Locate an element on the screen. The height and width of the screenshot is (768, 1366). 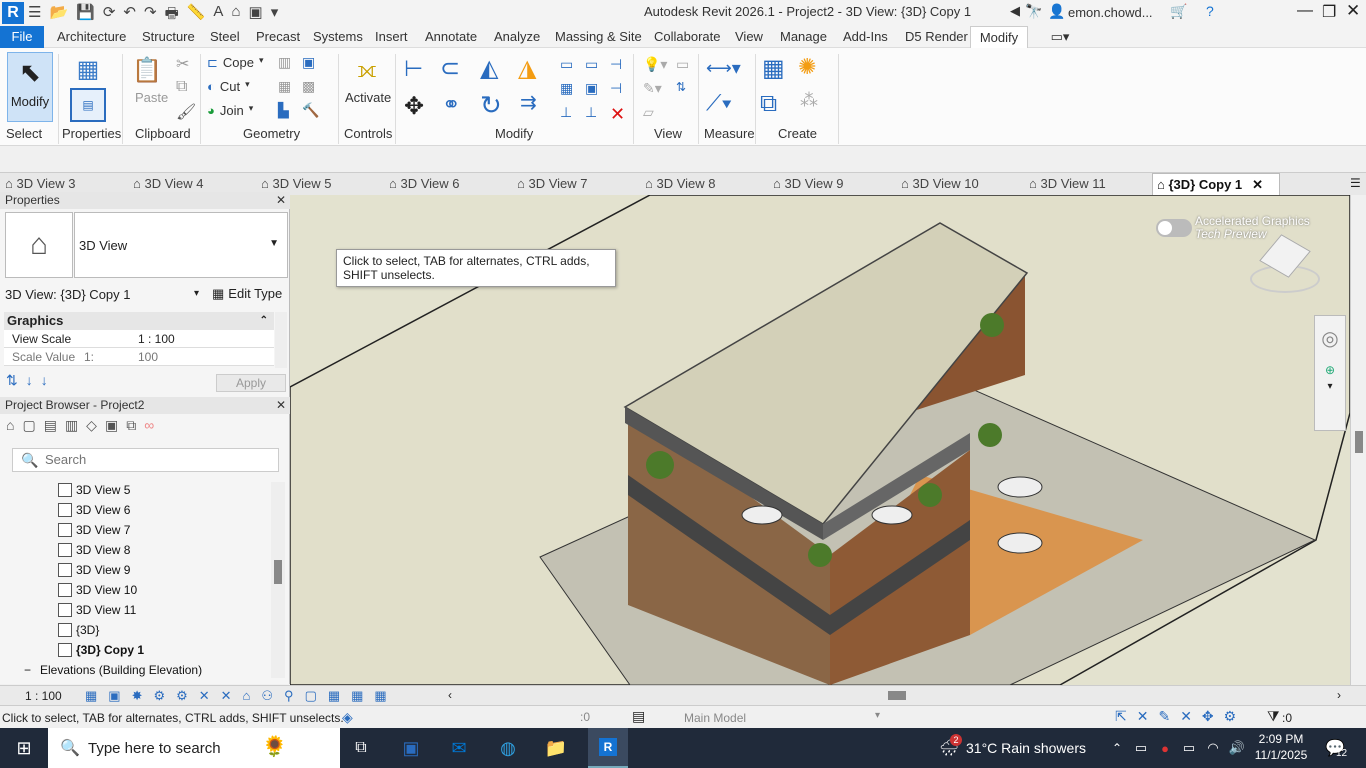
property-row: View Scale 1 : 100 is located at coordinates (139, 339).